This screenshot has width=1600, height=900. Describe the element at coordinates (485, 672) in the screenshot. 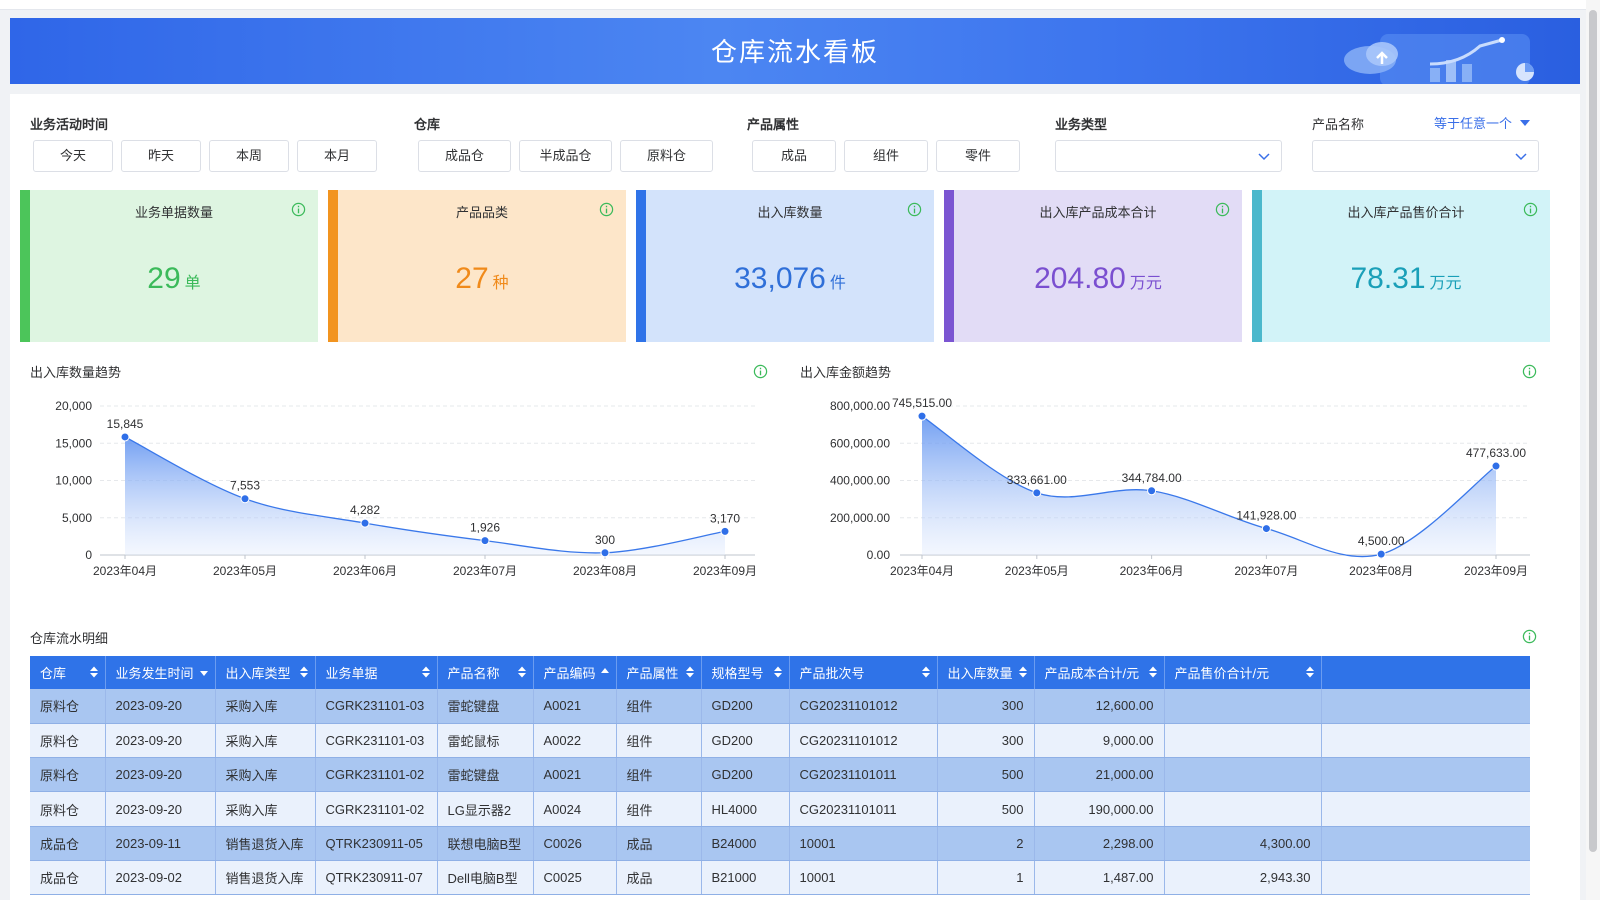

I see `table-header-cell: 产品名称` at that location.